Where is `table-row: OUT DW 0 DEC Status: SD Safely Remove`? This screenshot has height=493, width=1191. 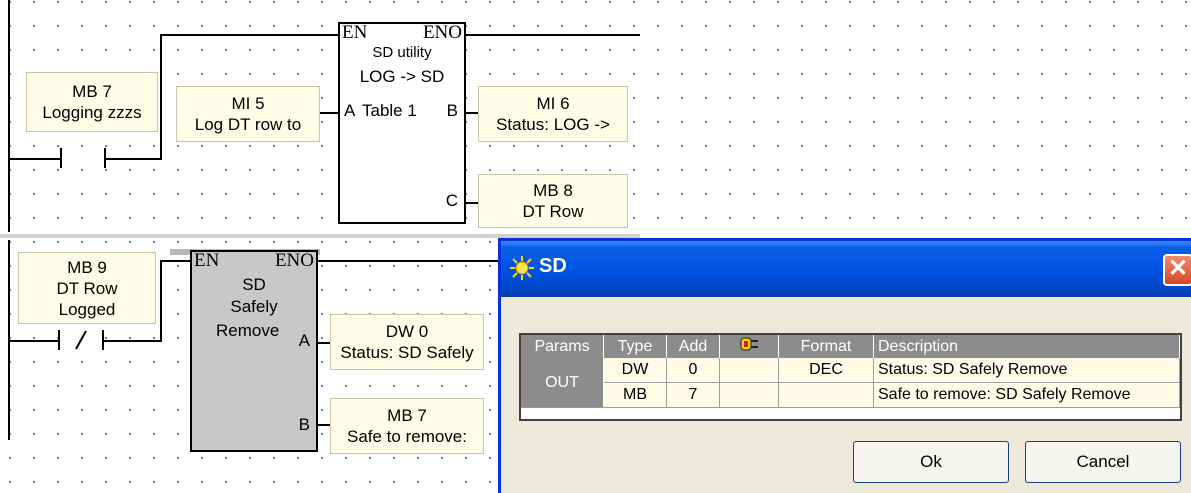 table-row: OUT DW 0 DEC Status: SD Safely Remove is located at coordinates (850, 383).